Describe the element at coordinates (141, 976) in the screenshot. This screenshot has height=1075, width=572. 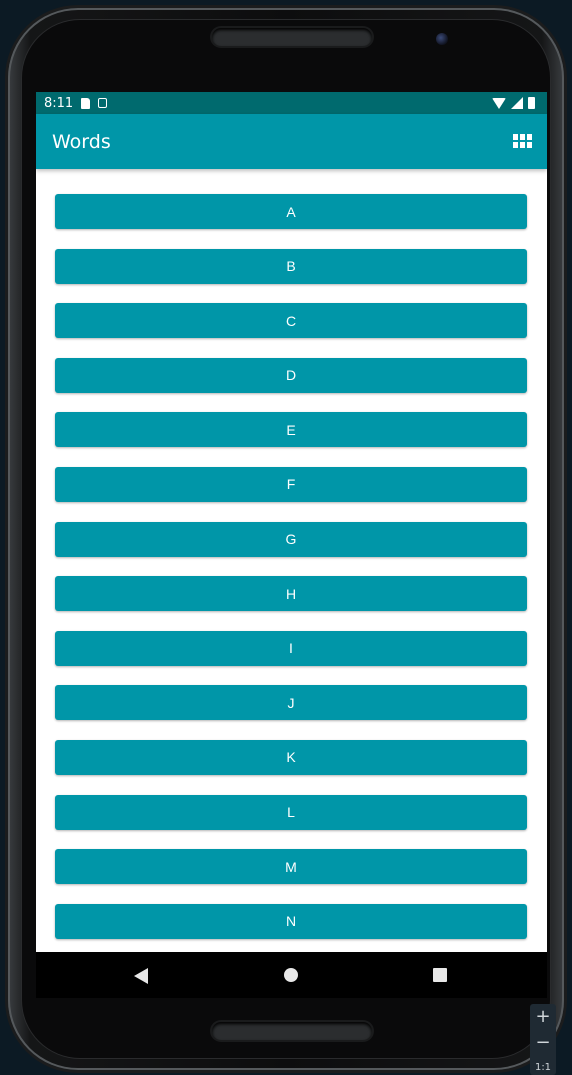
I see `back-icon` at that location.